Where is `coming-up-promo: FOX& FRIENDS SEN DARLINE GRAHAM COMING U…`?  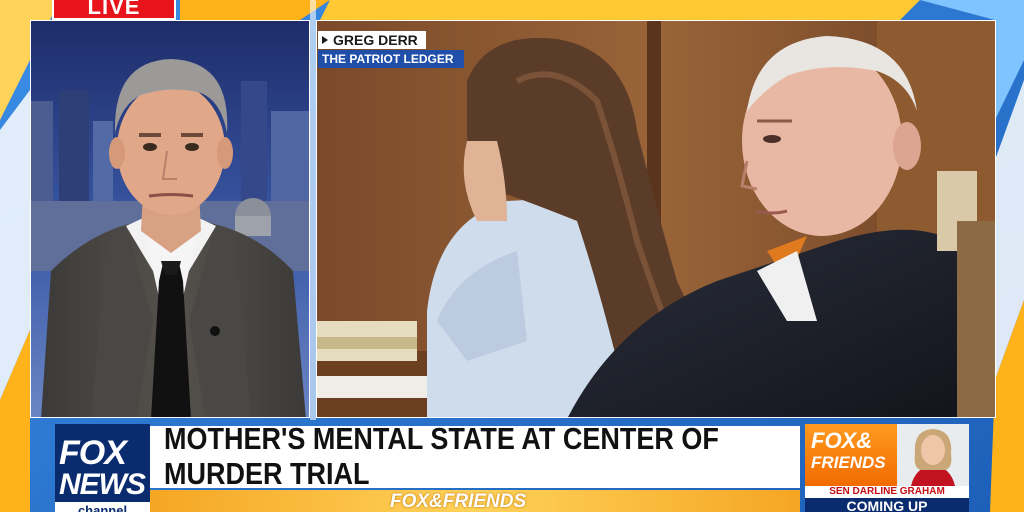
coming-up-promo: FOX& FRIENDS SEN DARLINE GRAHAM COMING U… is located at coordinates (887, 468).